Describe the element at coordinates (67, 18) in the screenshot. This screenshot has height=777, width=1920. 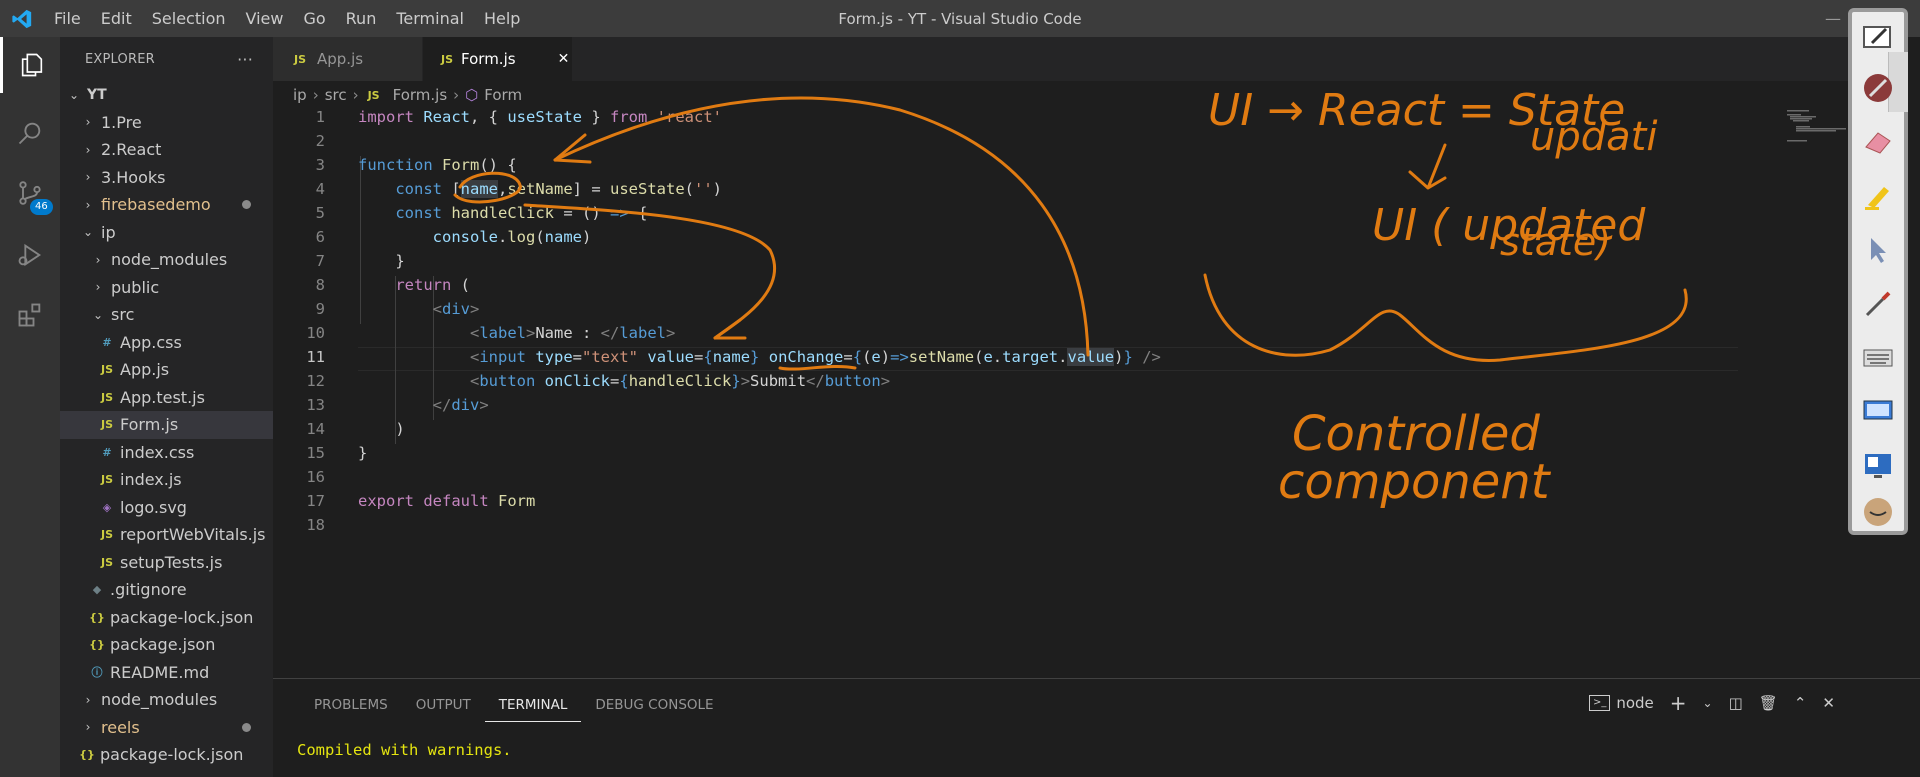
I see `menu-file: File` at that location.